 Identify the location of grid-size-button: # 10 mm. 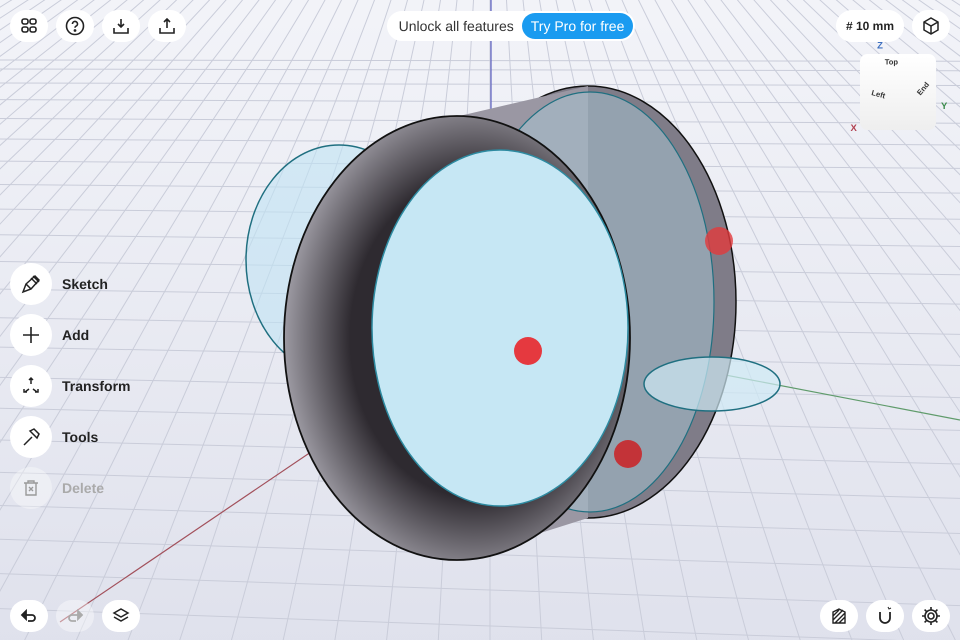
(870, 26).